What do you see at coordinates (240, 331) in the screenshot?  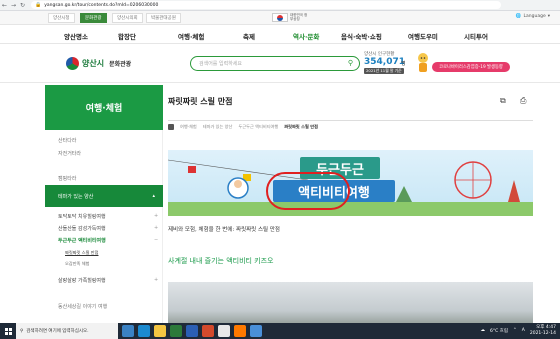 I see `firefox-icon` at bounding box center [240, 331].